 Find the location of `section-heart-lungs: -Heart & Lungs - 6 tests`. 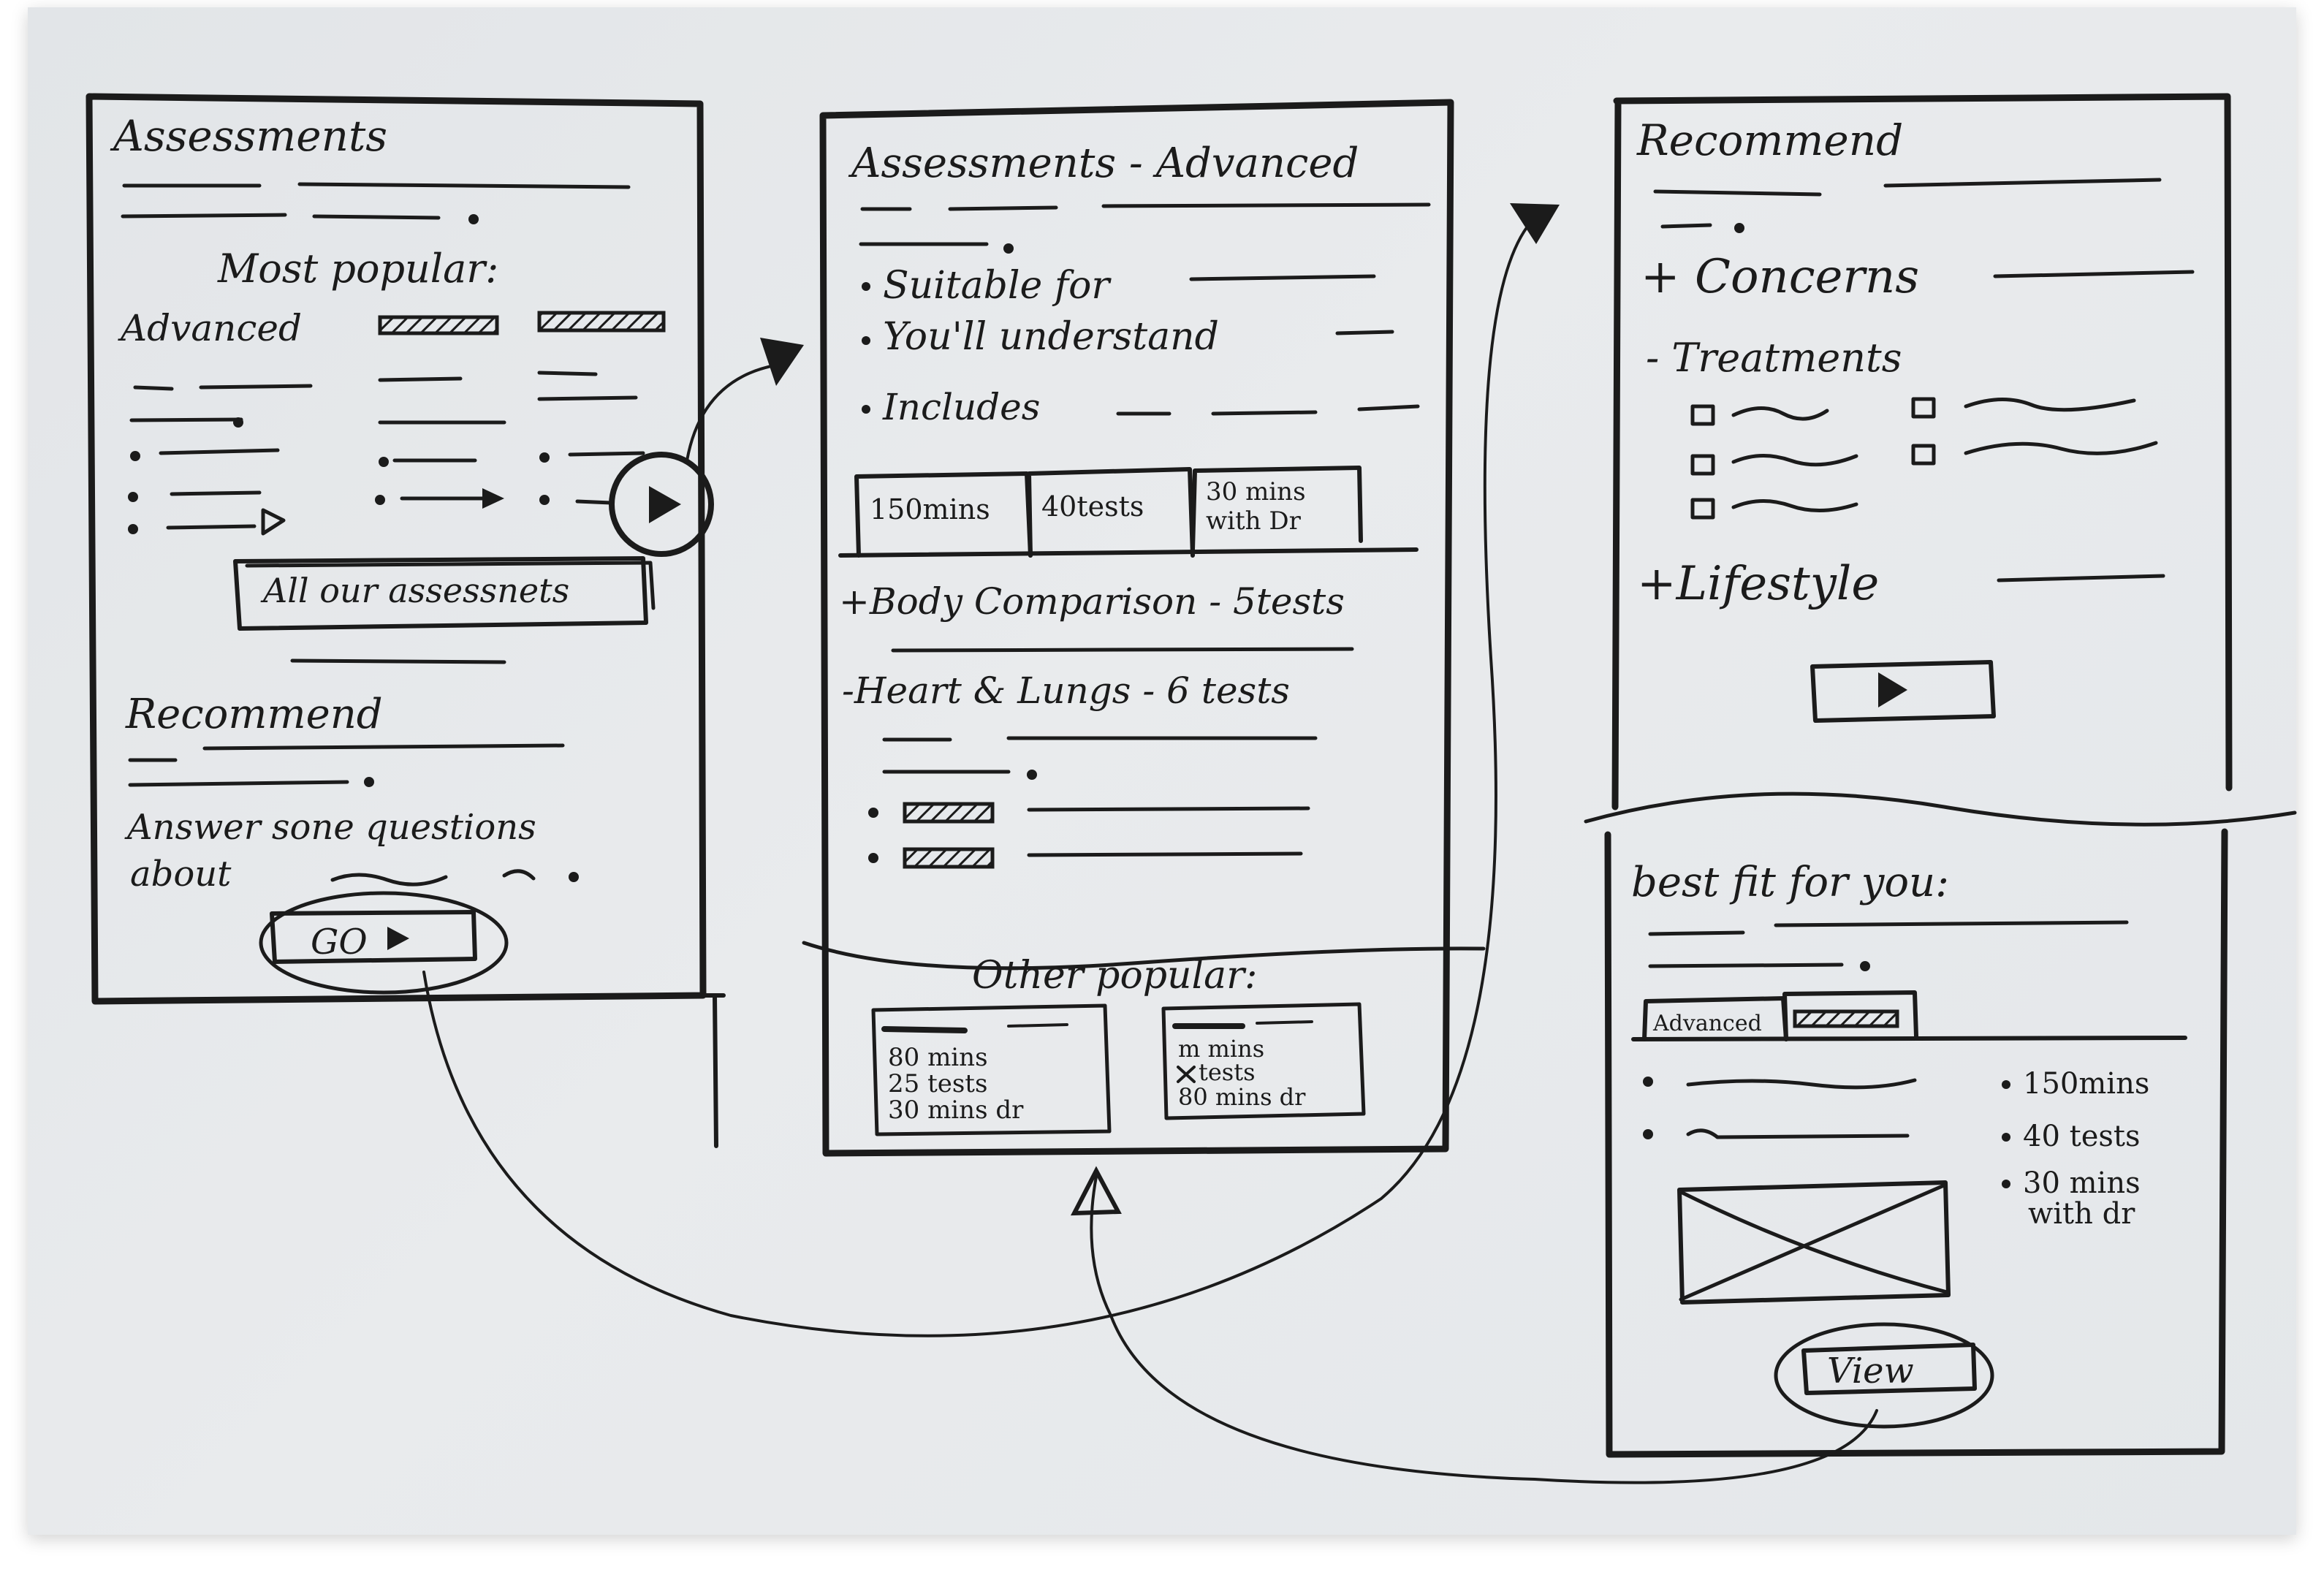

section-heart-lungs: -Heart & Lungs - 6 tests is located at coordinates (1066, 690).